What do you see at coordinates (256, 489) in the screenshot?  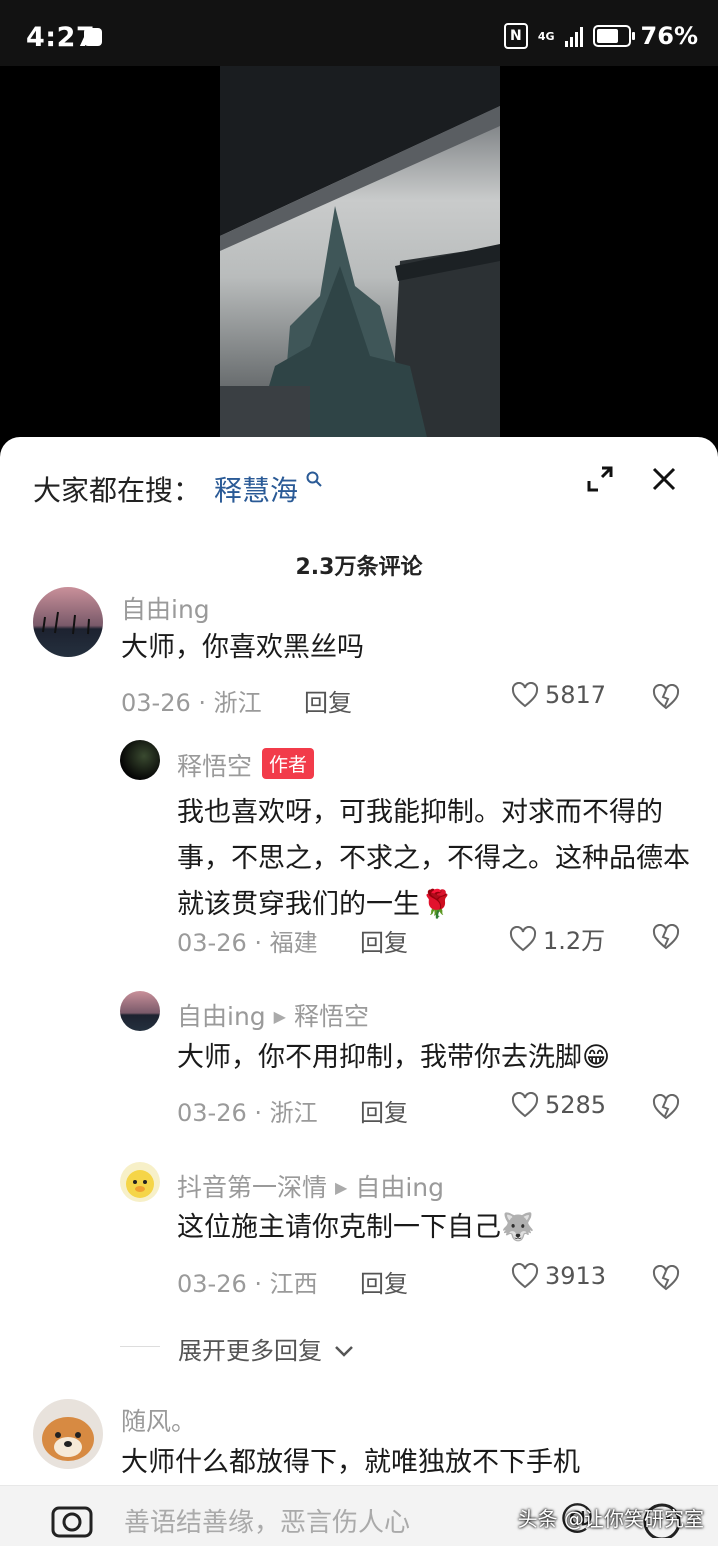 I see `search-suggestion-link: 释慧海` at bounding box center [256, 489].